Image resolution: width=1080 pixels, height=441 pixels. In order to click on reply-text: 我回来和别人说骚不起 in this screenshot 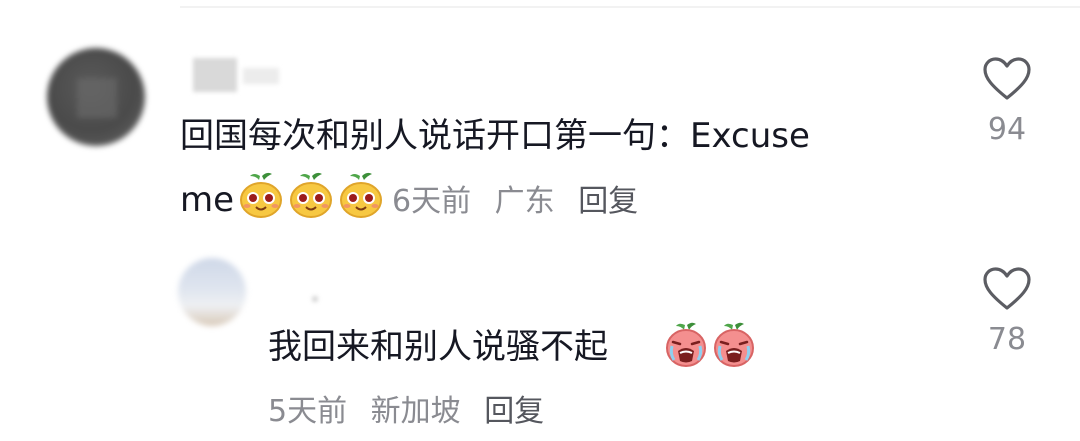, I will do `click(438, 347)`.